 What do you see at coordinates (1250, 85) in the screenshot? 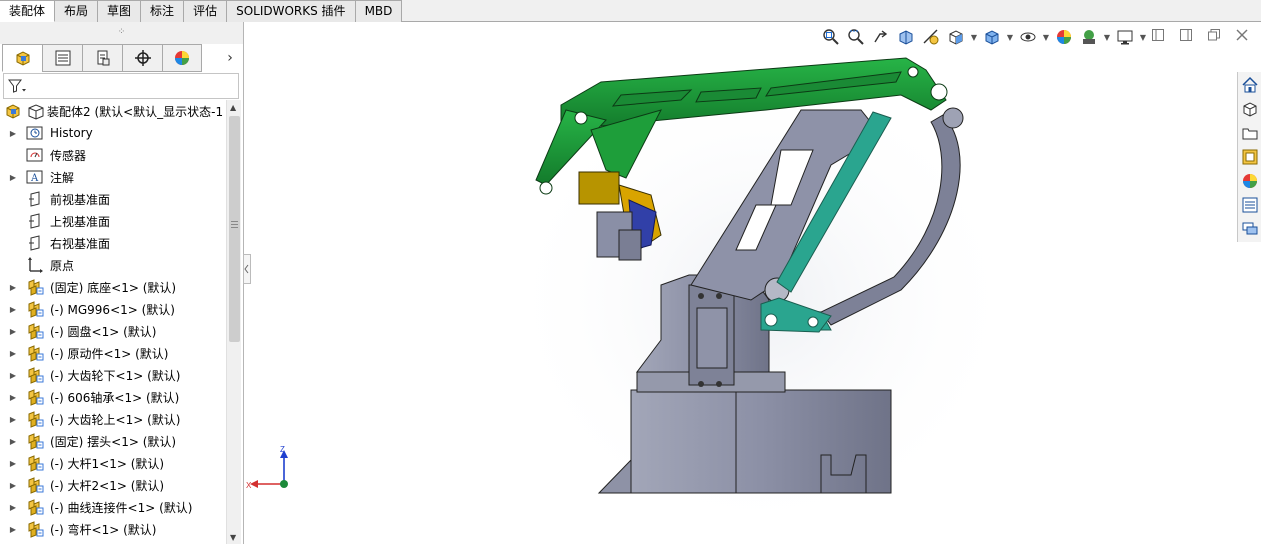
I see `solidworks-resources-icon` at bounding box center [1250, 85].